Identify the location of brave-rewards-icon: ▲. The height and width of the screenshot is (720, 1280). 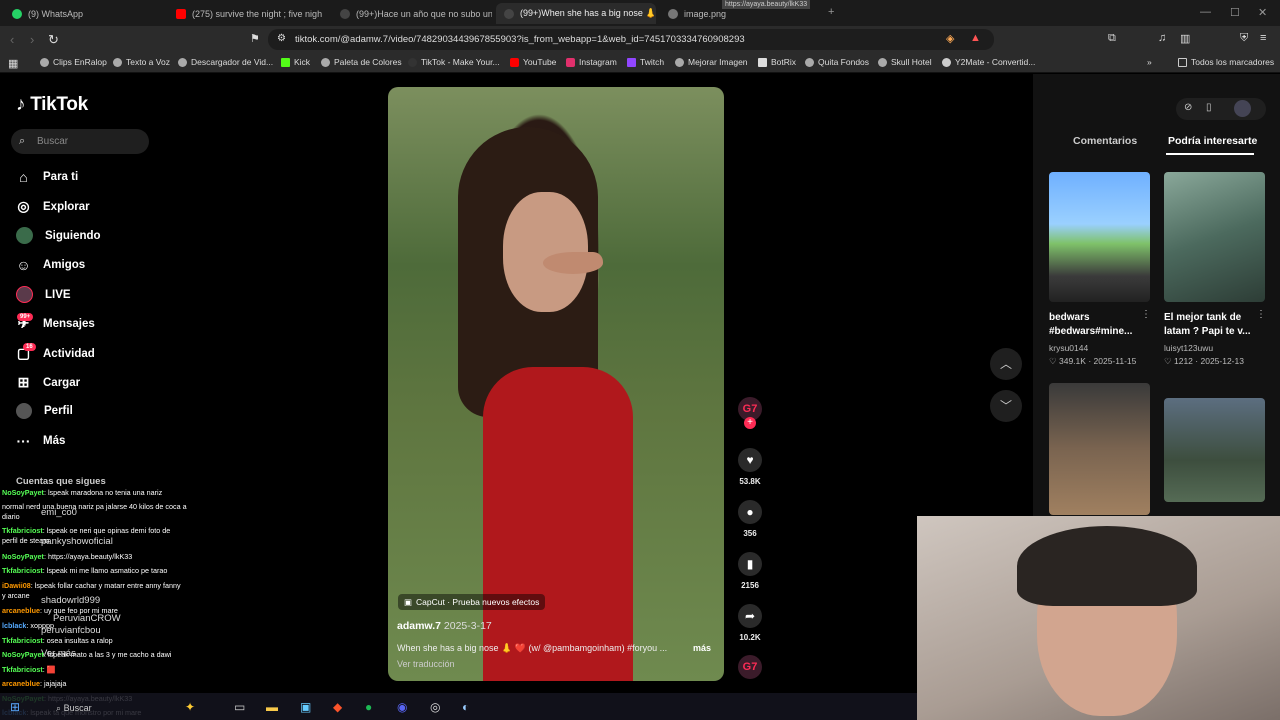
(975, 38).